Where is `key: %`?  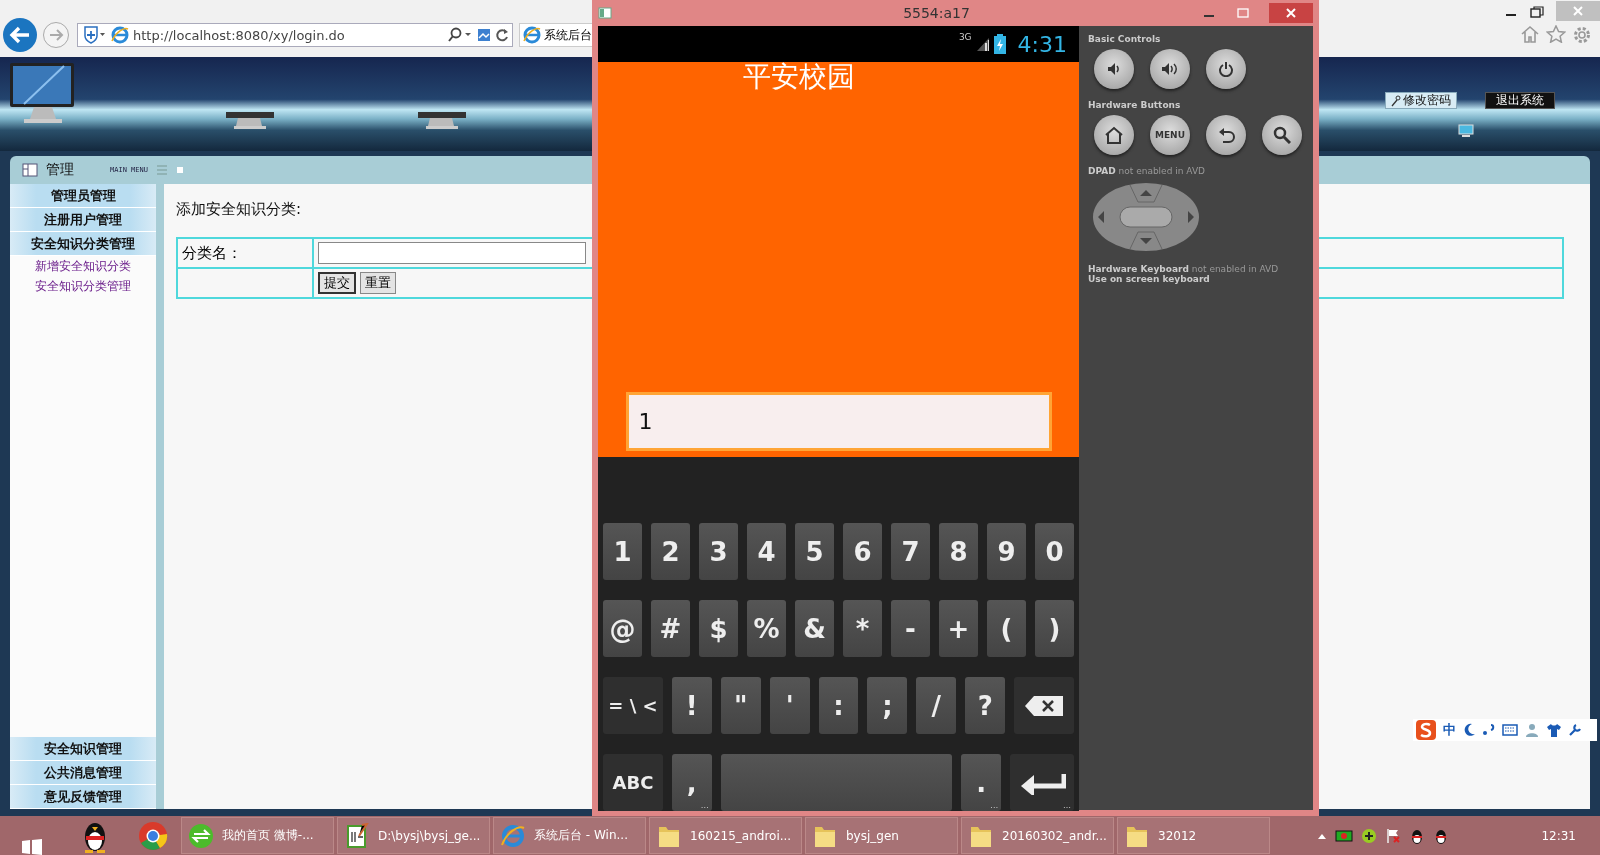
key: % is located at coordinates (766, 628).